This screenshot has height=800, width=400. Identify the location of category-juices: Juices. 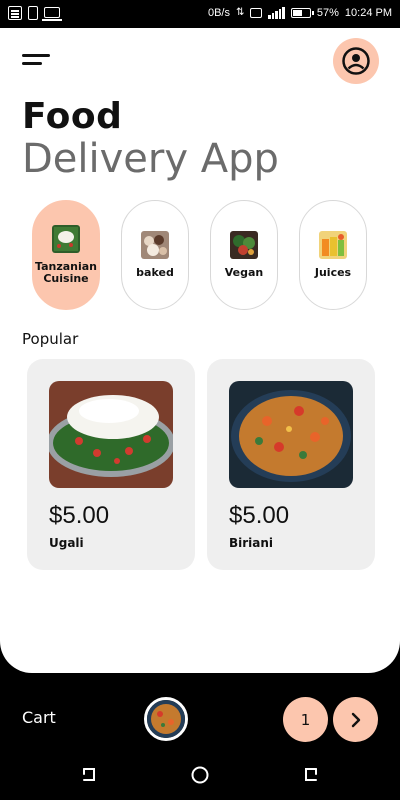
(333, 255).